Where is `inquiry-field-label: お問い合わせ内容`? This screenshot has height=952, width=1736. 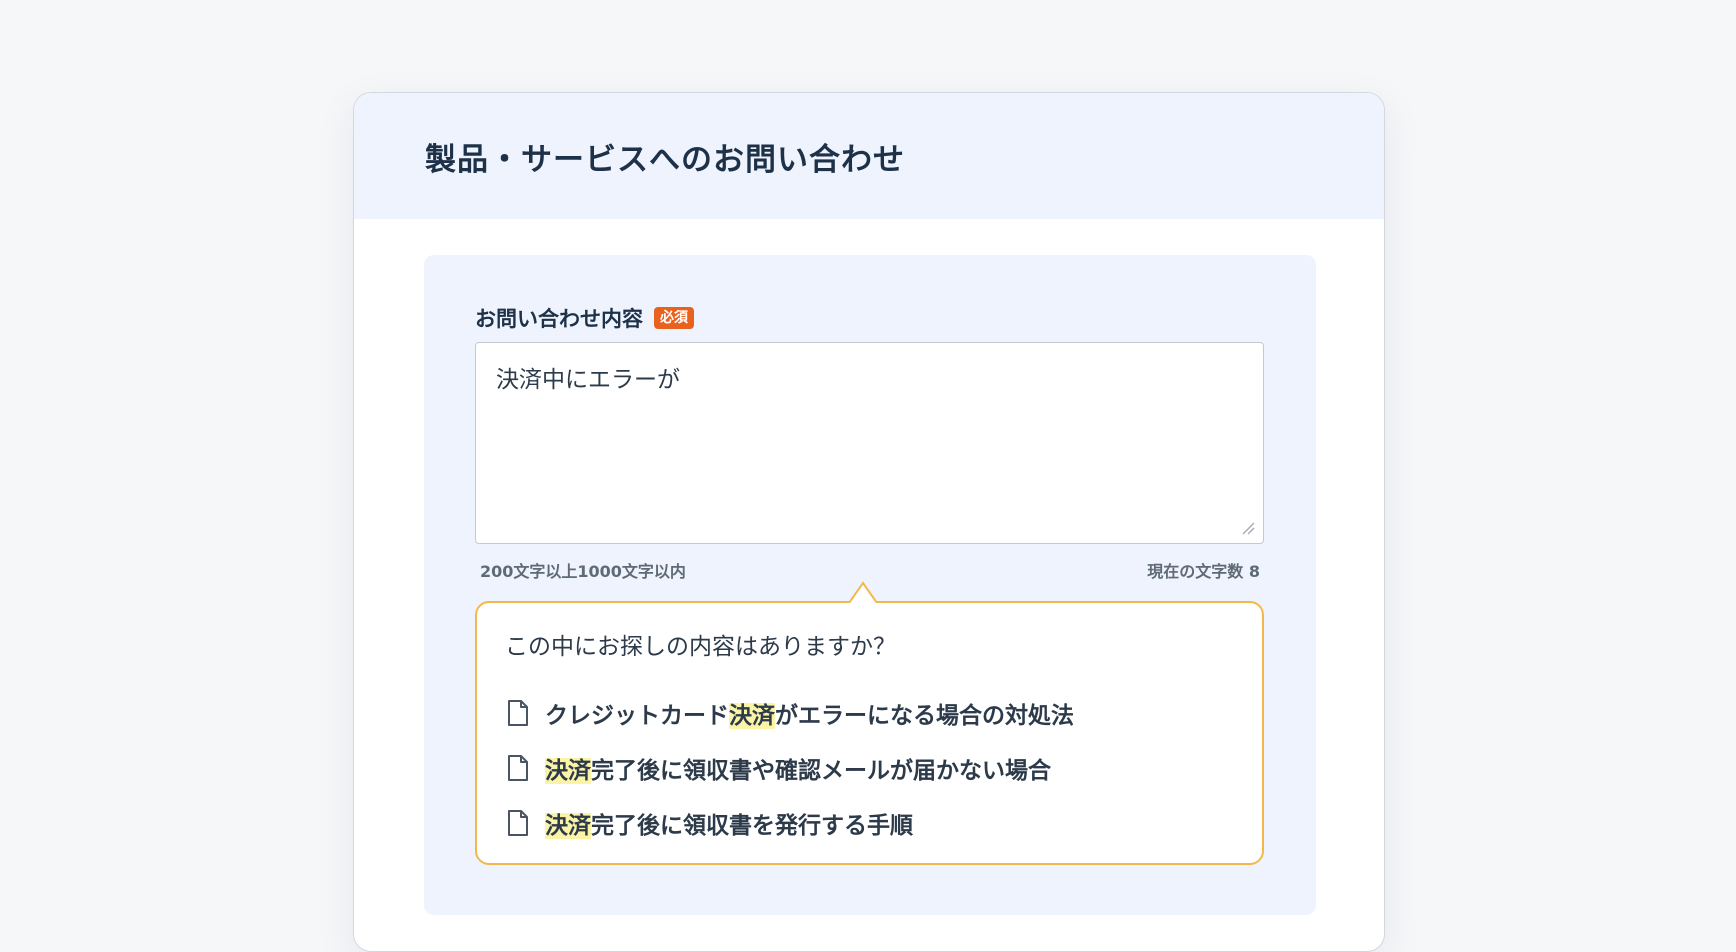 inquiry-field-label: お問い合わせ内容 is located at coordinates (559, 319).